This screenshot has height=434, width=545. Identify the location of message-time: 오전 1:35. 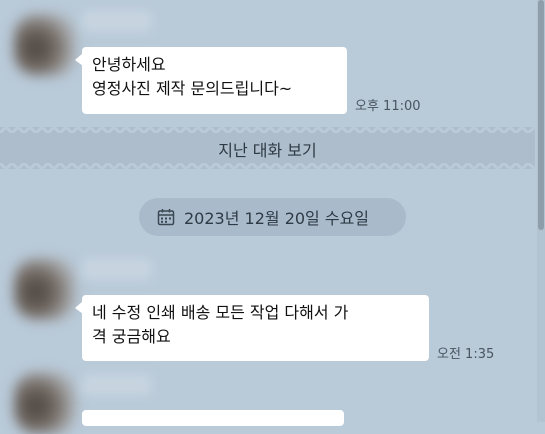
(466, 354).